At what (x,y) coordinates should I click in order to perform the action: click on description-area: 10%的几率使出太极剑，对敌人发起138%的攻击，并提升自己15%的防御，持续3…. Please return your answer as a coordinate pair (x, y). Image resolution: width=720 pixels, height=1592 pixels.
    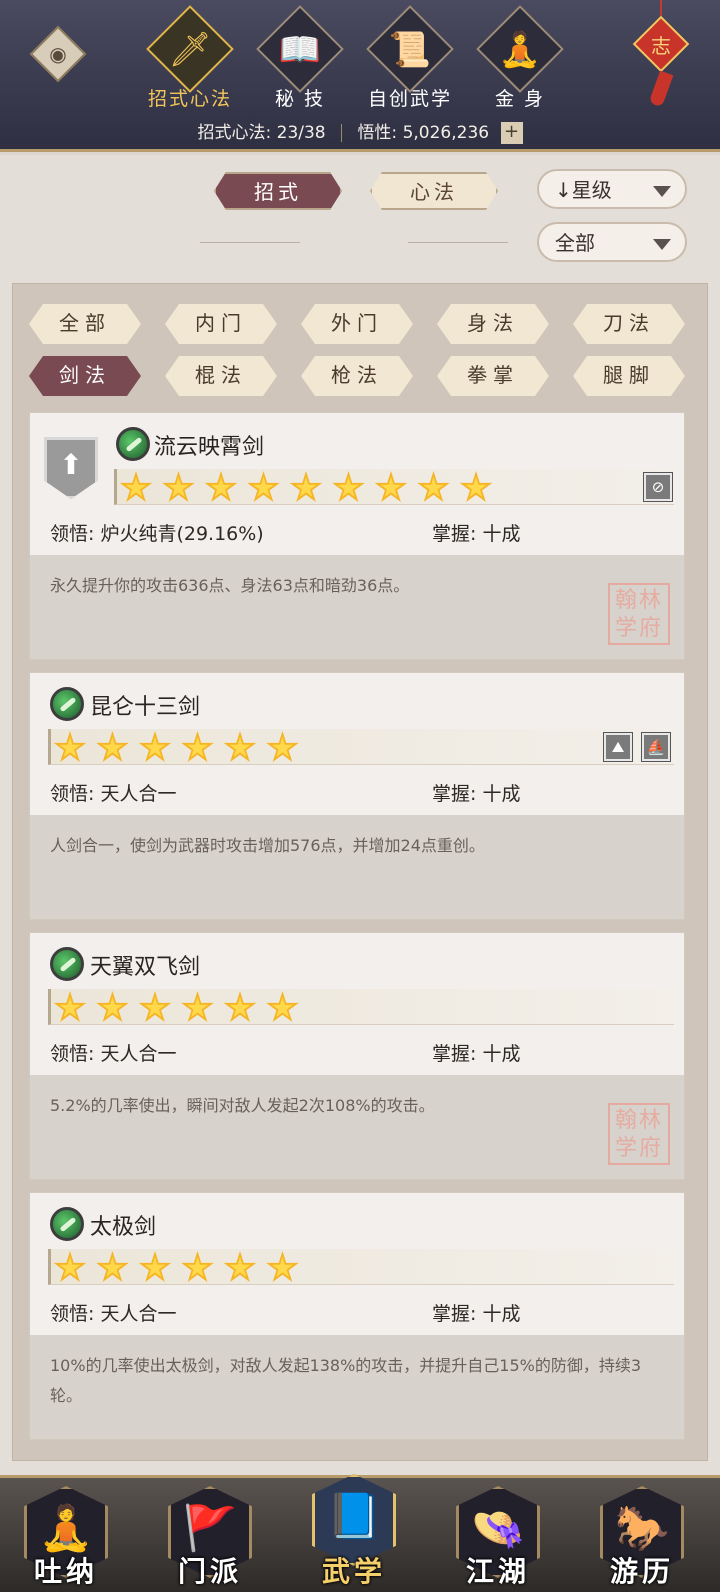
    Looking at the image, I should click on (357, 1387).